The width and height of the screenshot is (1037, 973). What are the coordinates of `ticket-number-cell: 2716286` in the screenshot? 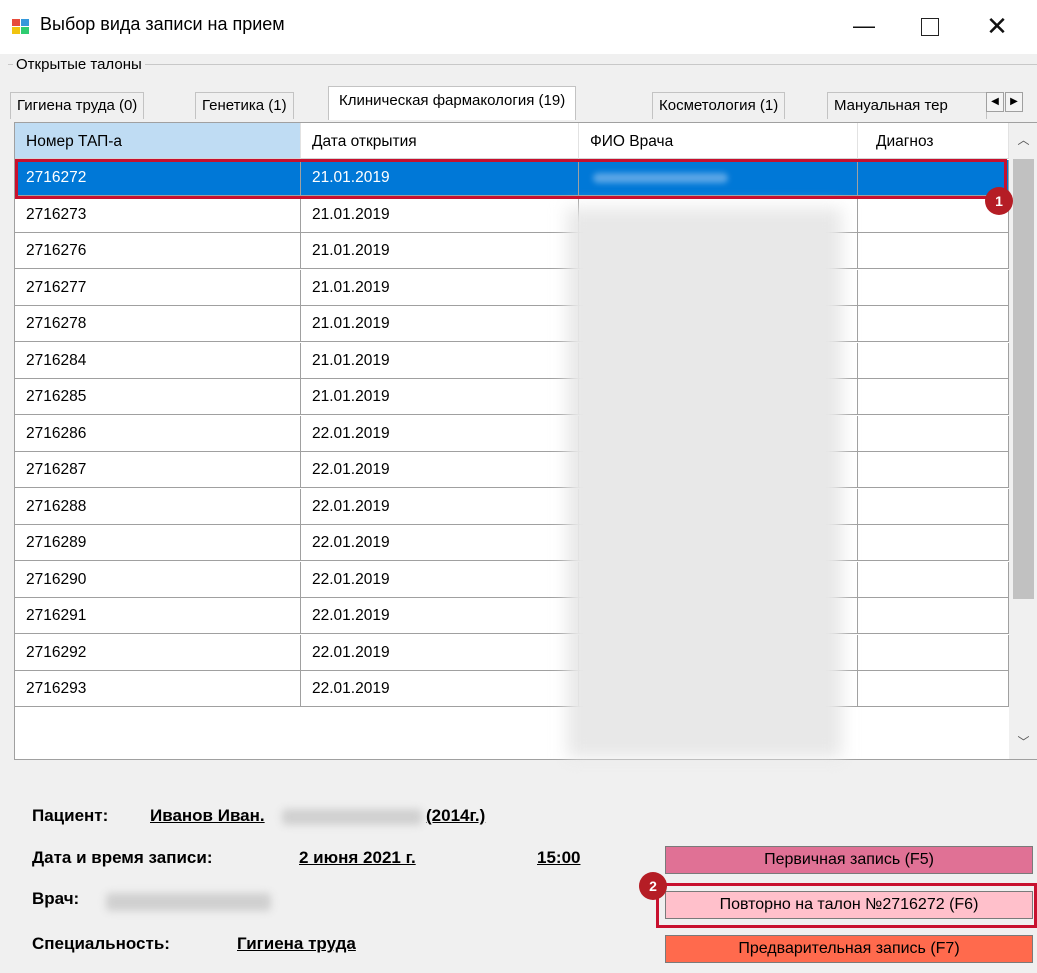 It's located at (158, 433).